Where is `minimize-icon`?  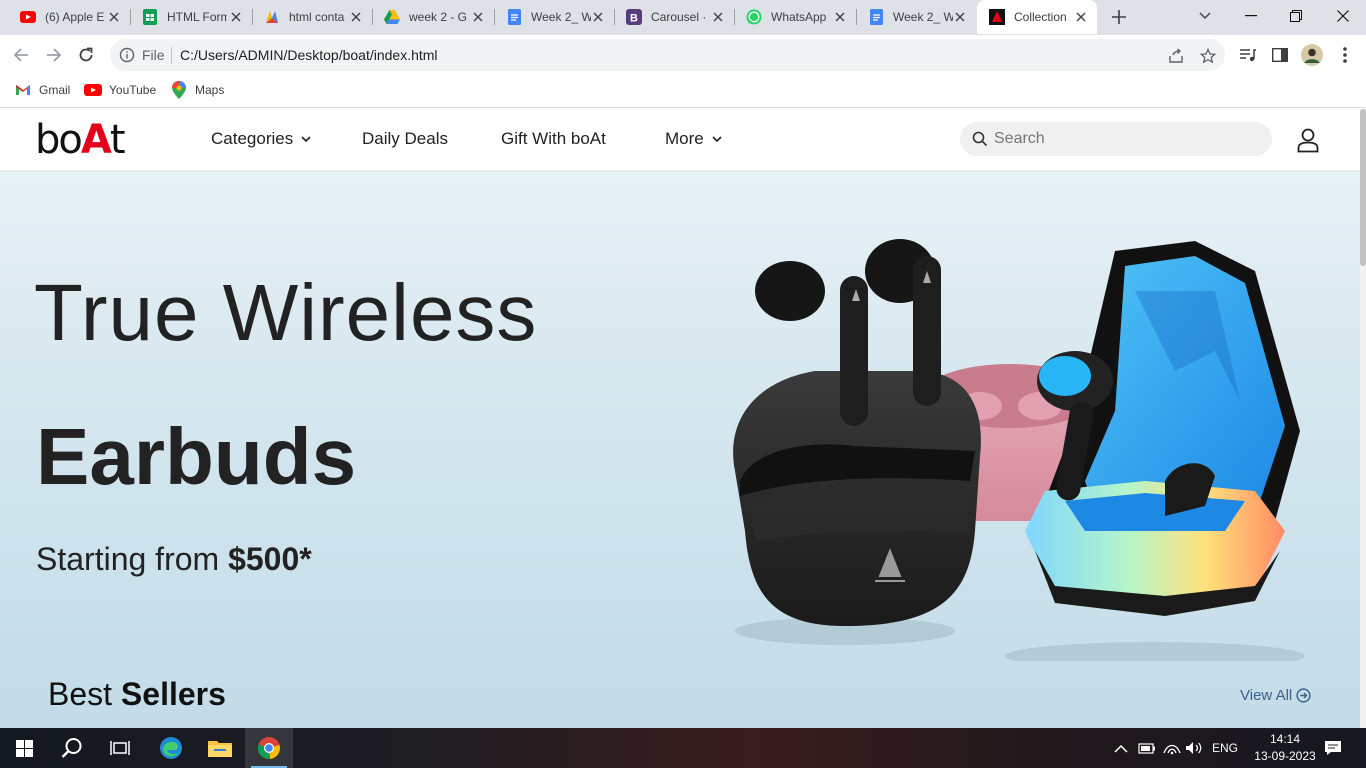
minimize-icon is located at coordinates (1251, 16).